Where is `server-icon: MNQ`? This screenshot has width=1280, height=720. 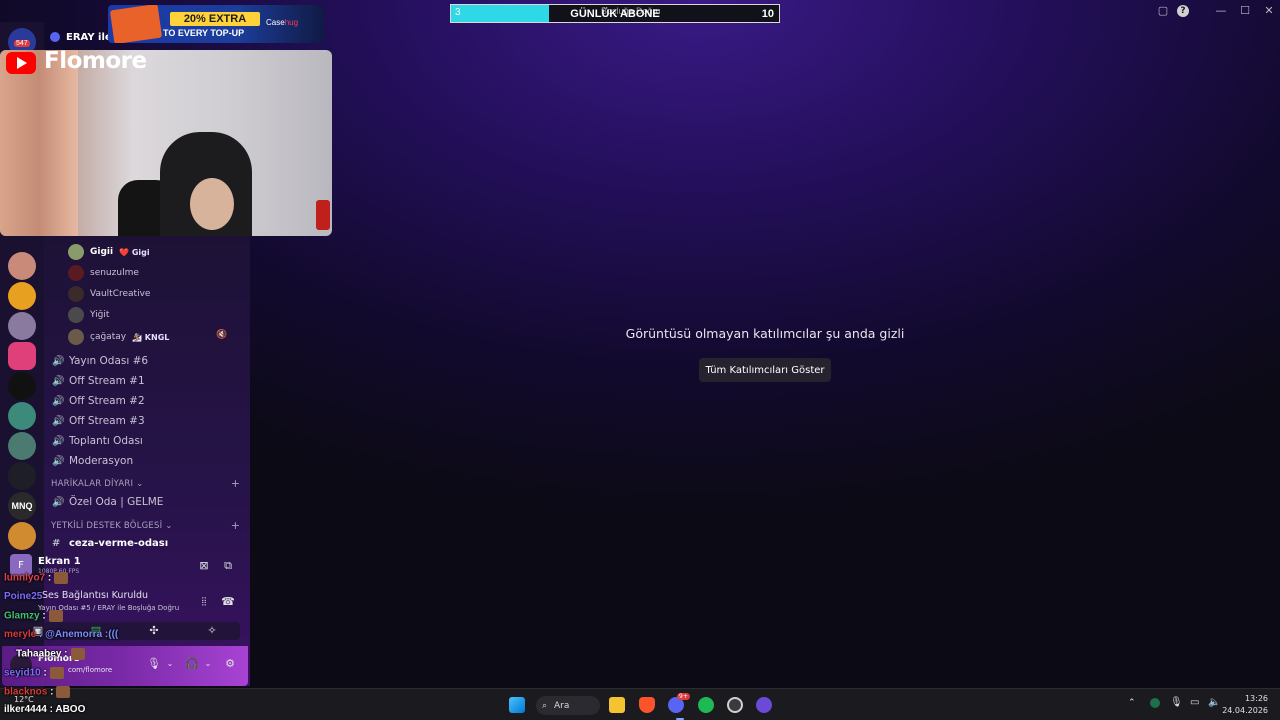
server-icon: MNQ is located at coordinates (22, 506).